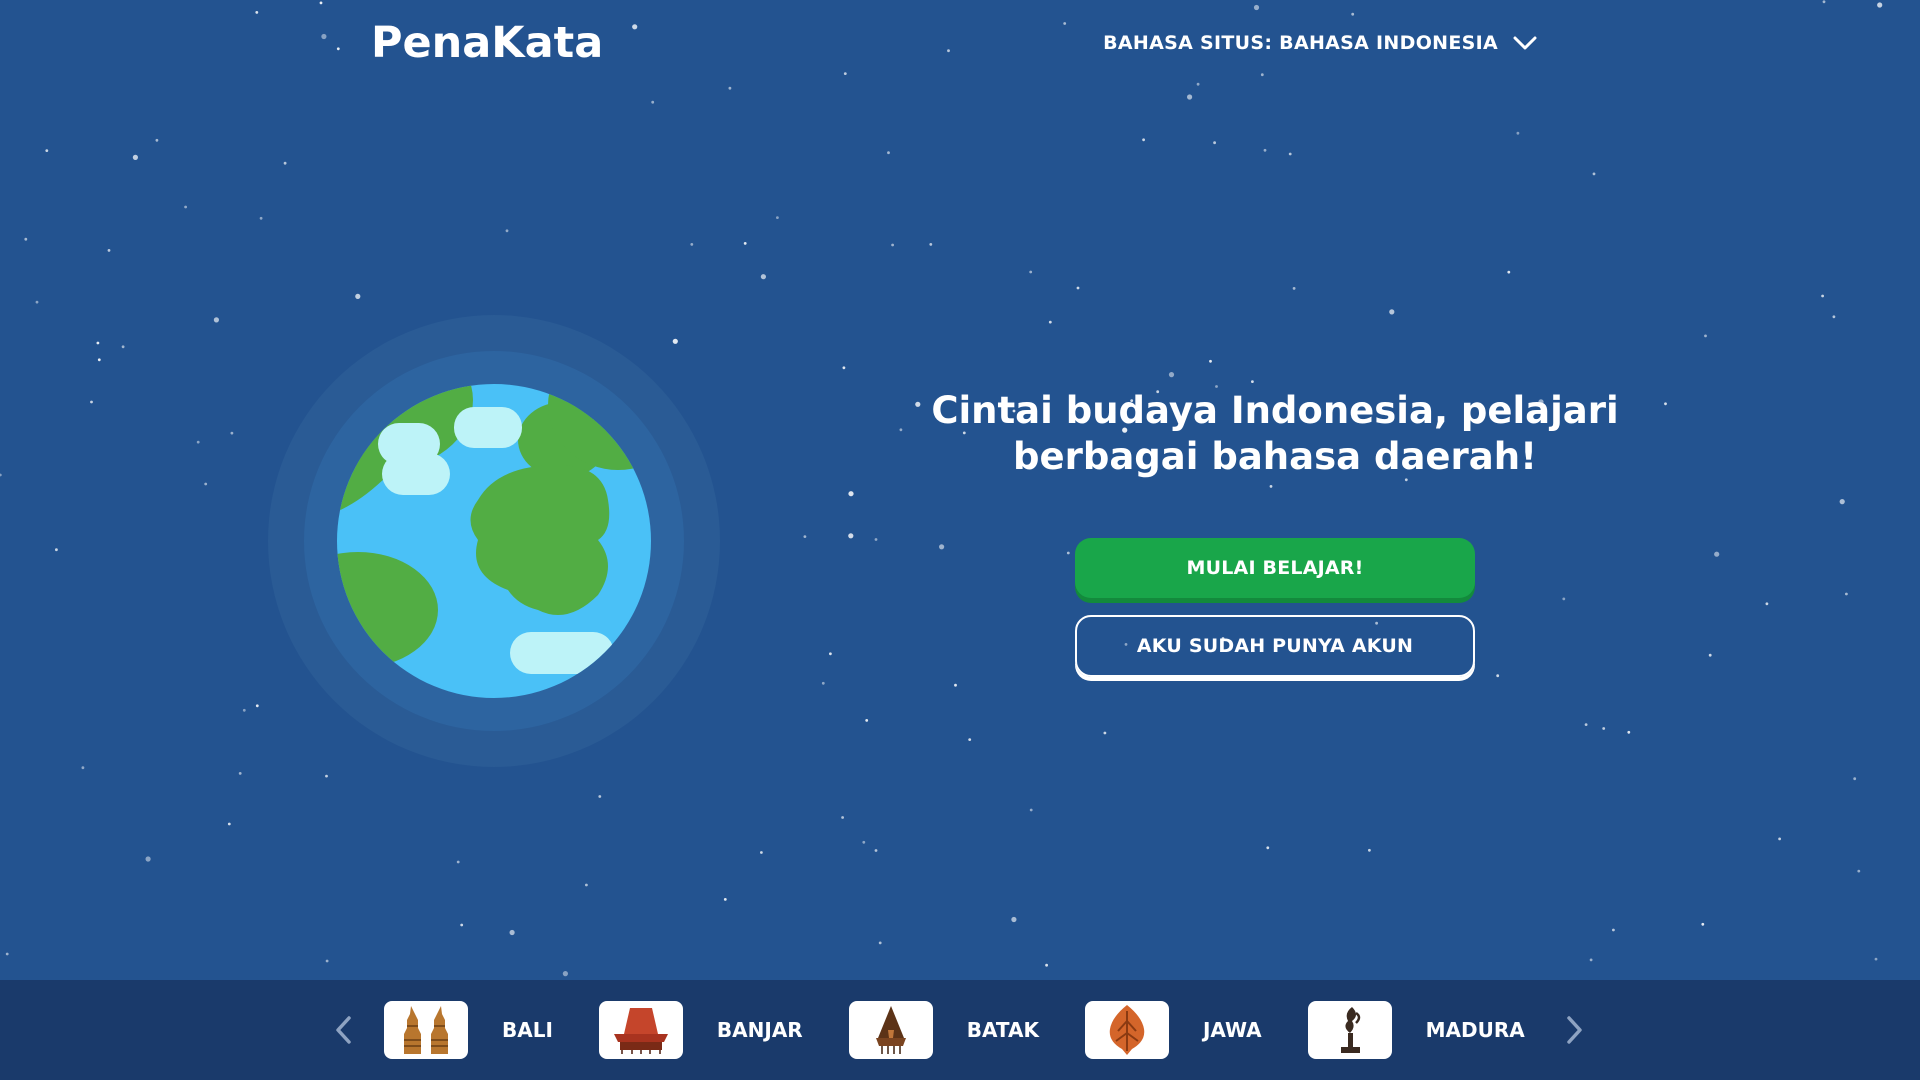 Image resolution: width=1920 pixels, height=1080 pixels. I want to click on language-carousel: BALI BANJAR BATAK JAWA MADURA, so click(960, 1030).